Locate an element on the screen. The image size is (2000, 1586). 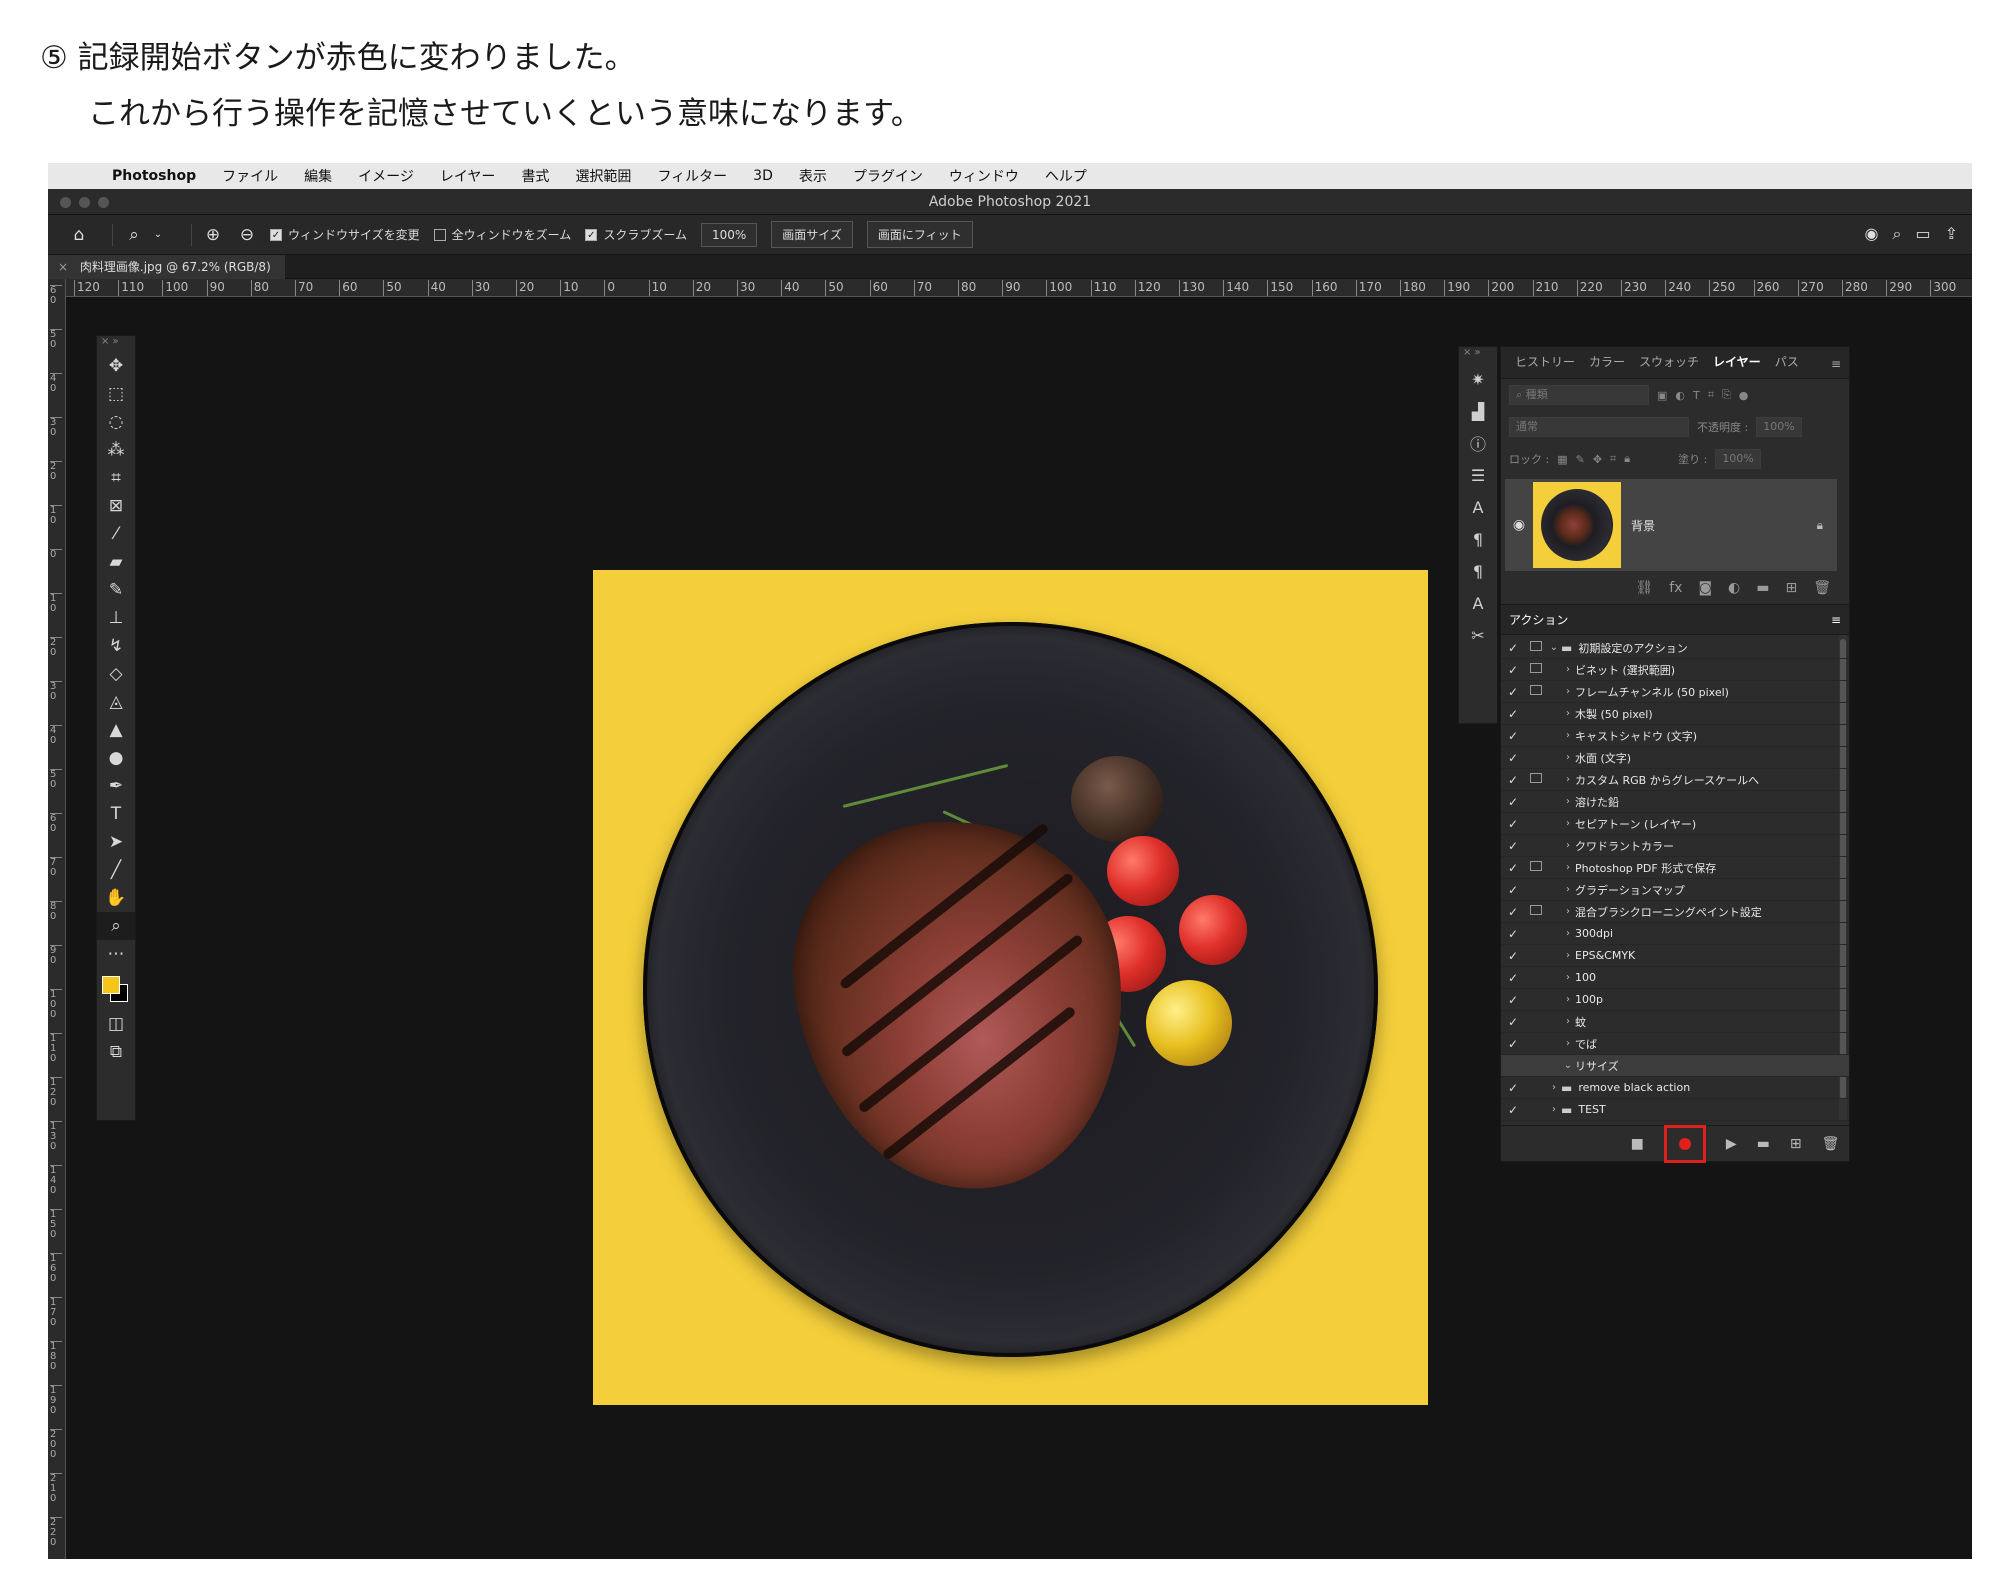
eye-icon: ◉ is located at coordinates (1519, 525).